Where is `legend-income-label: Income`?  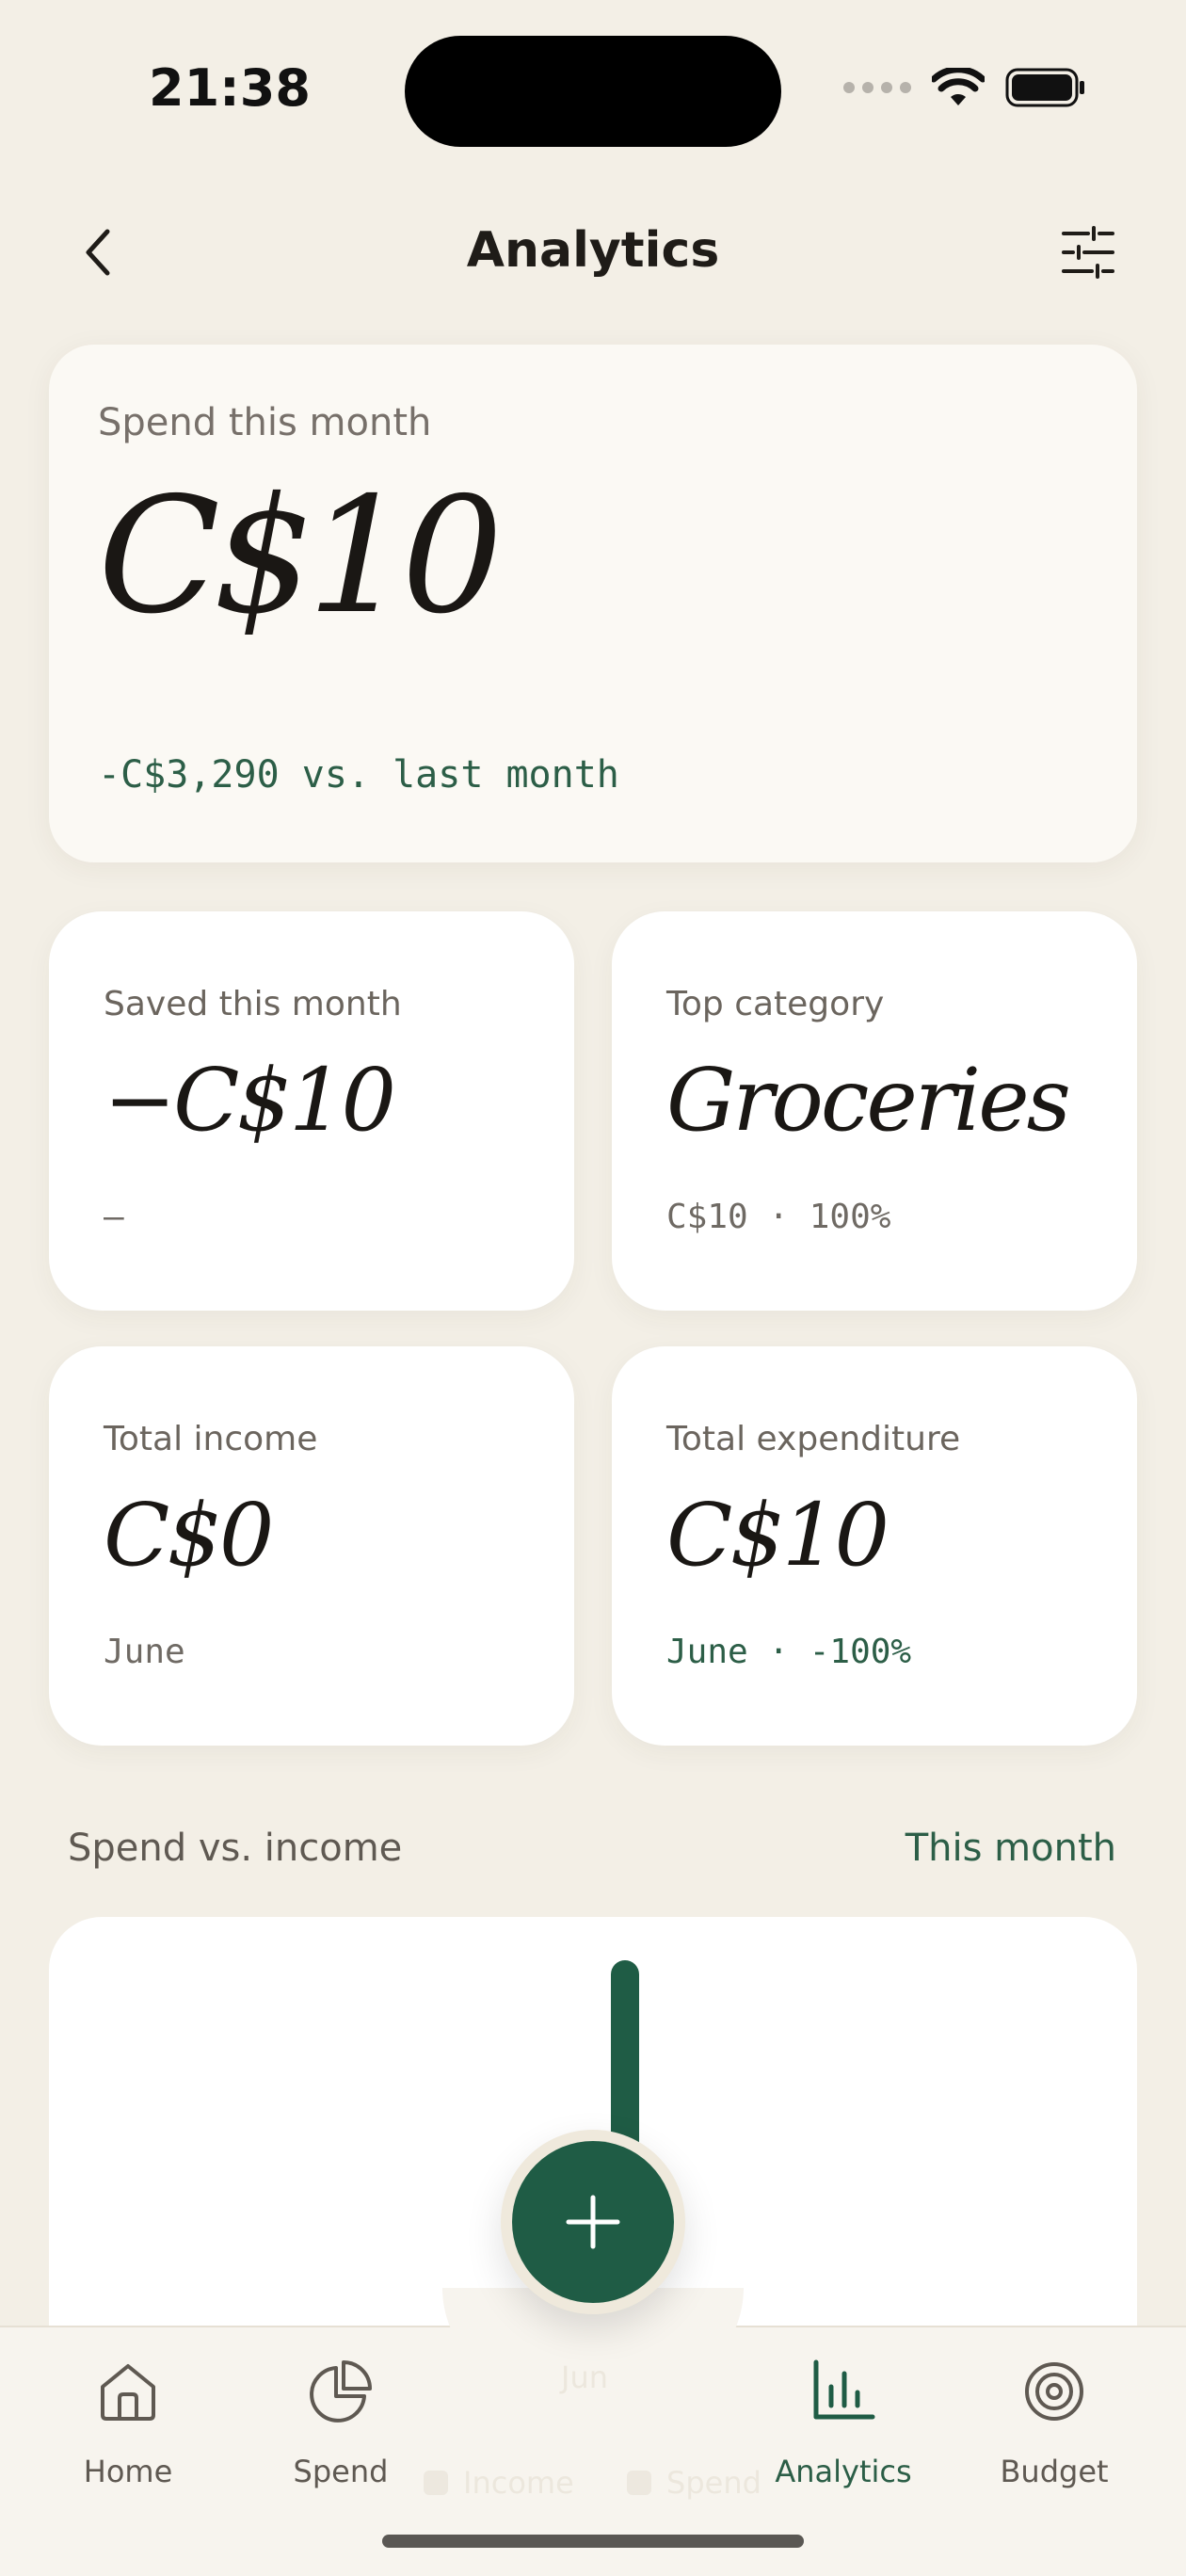
legend-income-label: Income is located at coordinates (518, 2483).